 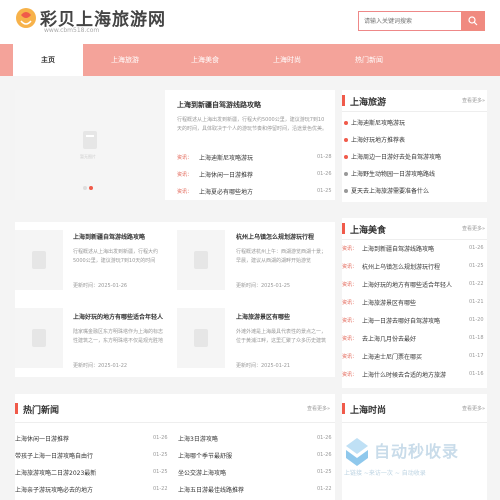 I want to click on food-date: 01-22, so click(x=476, y=284).